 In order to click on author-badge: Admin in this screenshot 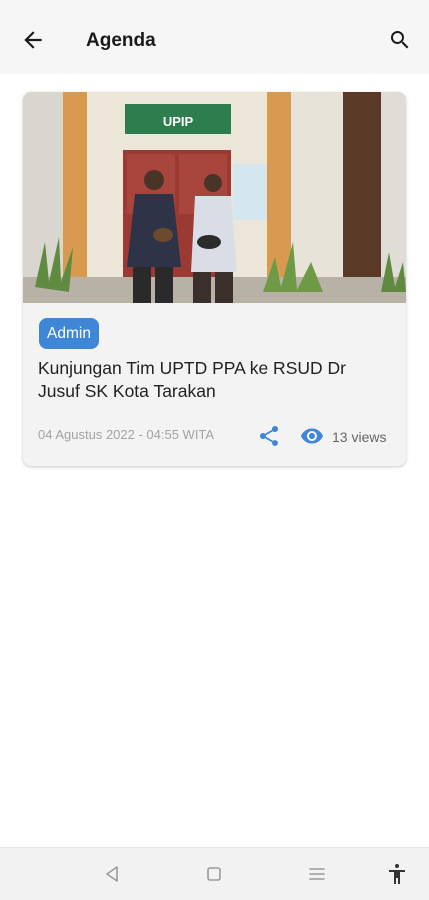, I will do `click(69, 333)`.